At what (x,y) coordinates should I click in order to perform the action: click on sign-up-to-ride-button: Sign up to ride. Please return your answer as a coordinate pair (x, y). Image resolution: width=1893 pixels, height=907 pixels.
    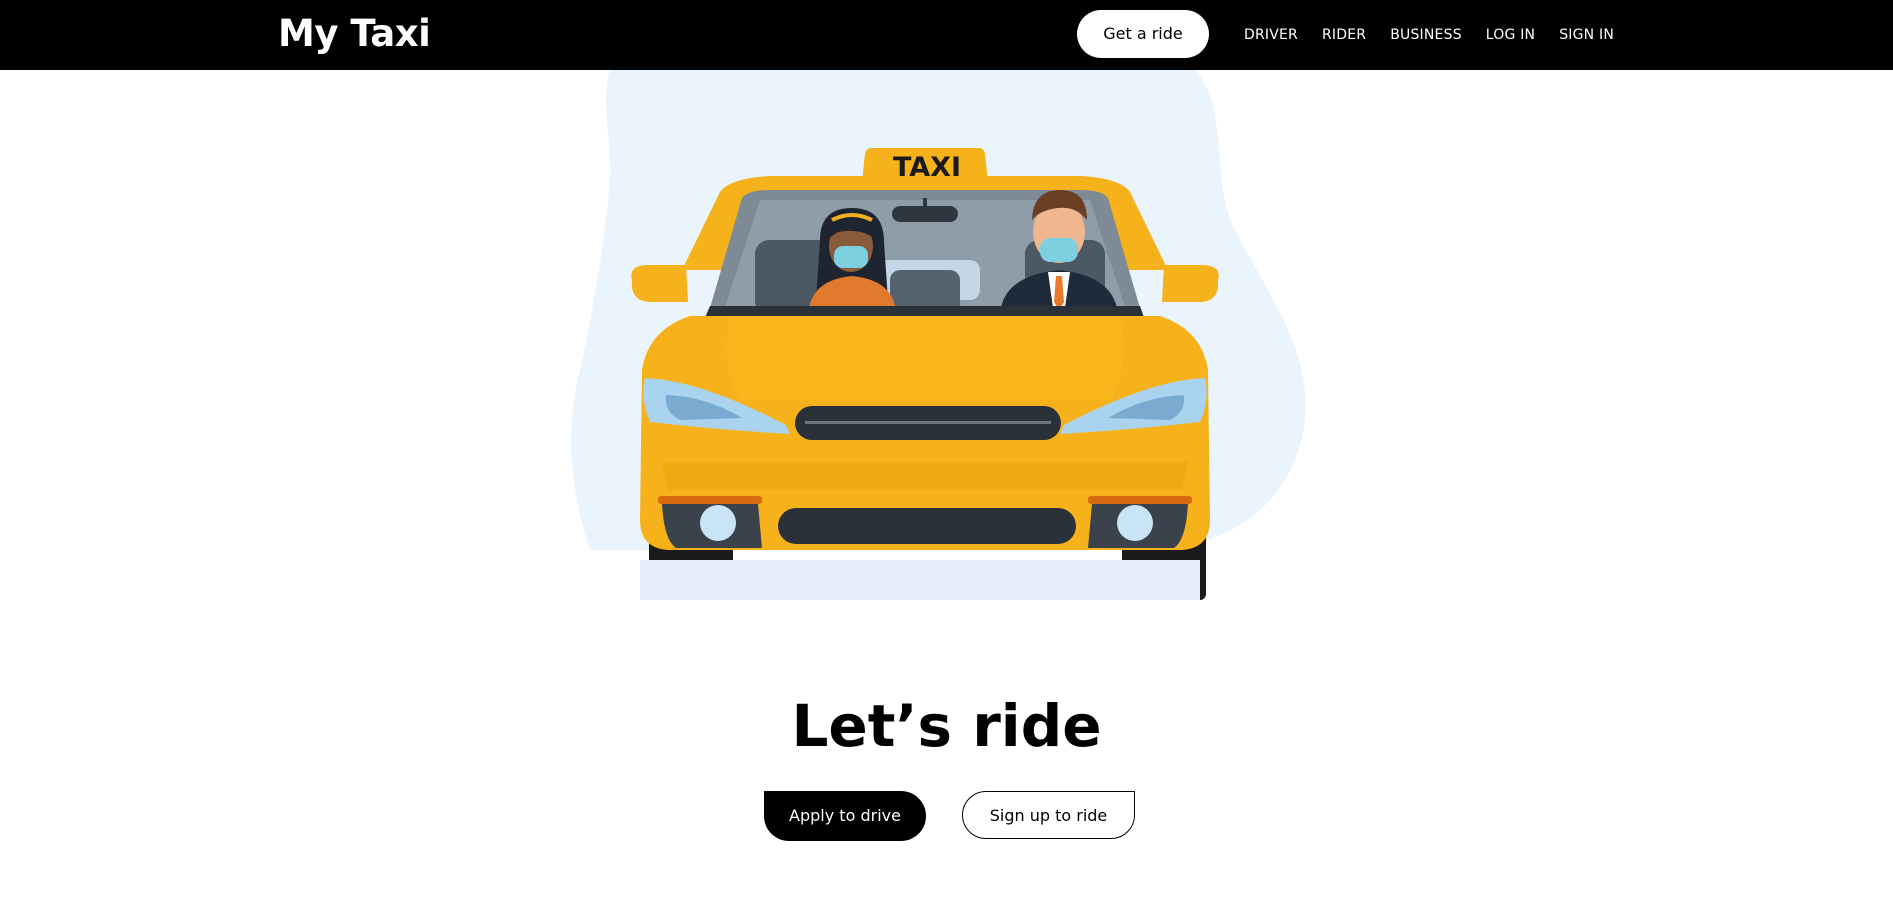
    Looking at the image, I should click on (1048, 815).